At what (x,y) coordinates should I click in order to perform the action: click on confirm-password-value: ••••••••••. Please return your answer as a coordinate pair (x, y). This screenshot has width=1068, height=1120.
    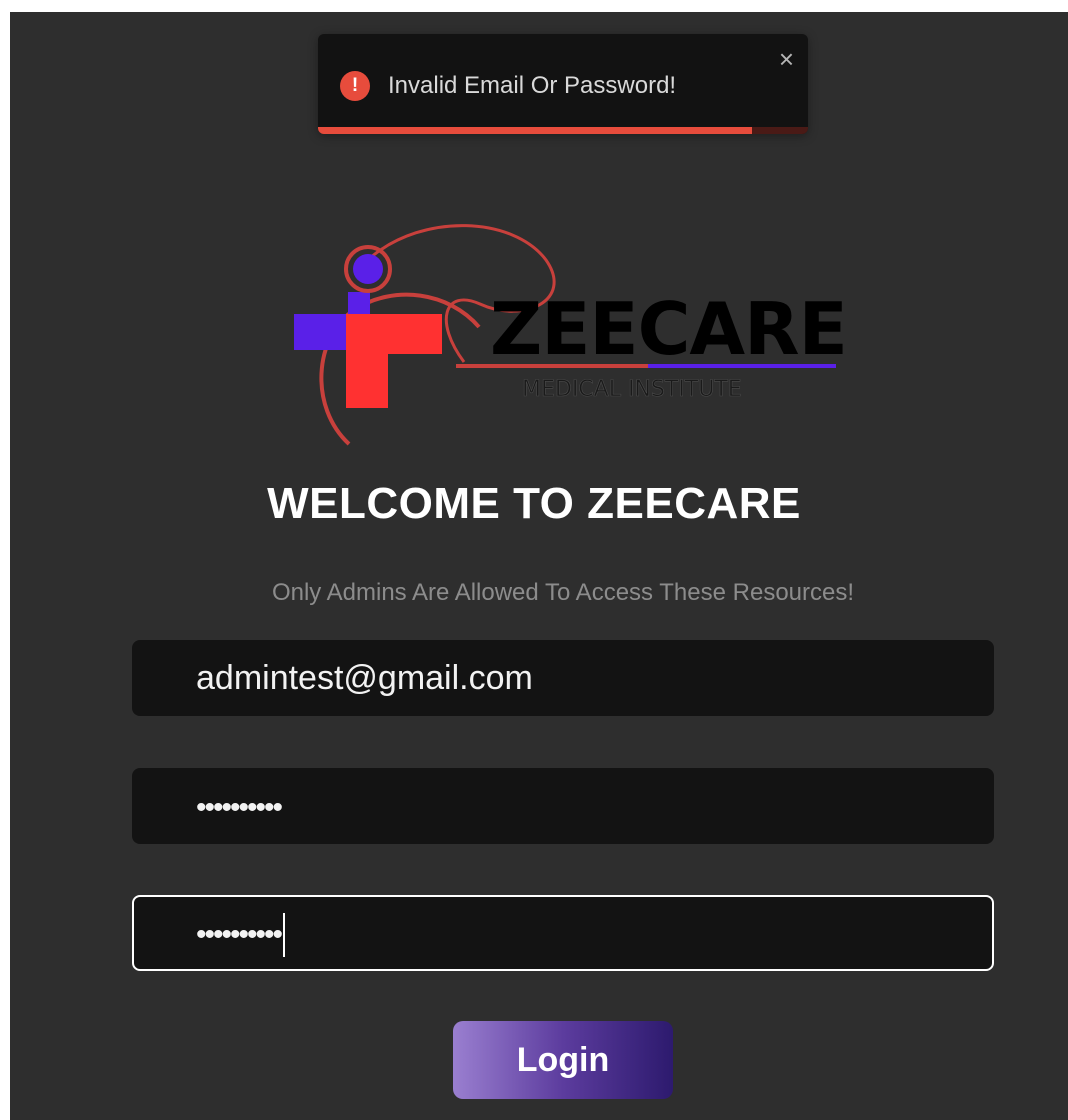
    Looking at the image, I should click on (239, 934).